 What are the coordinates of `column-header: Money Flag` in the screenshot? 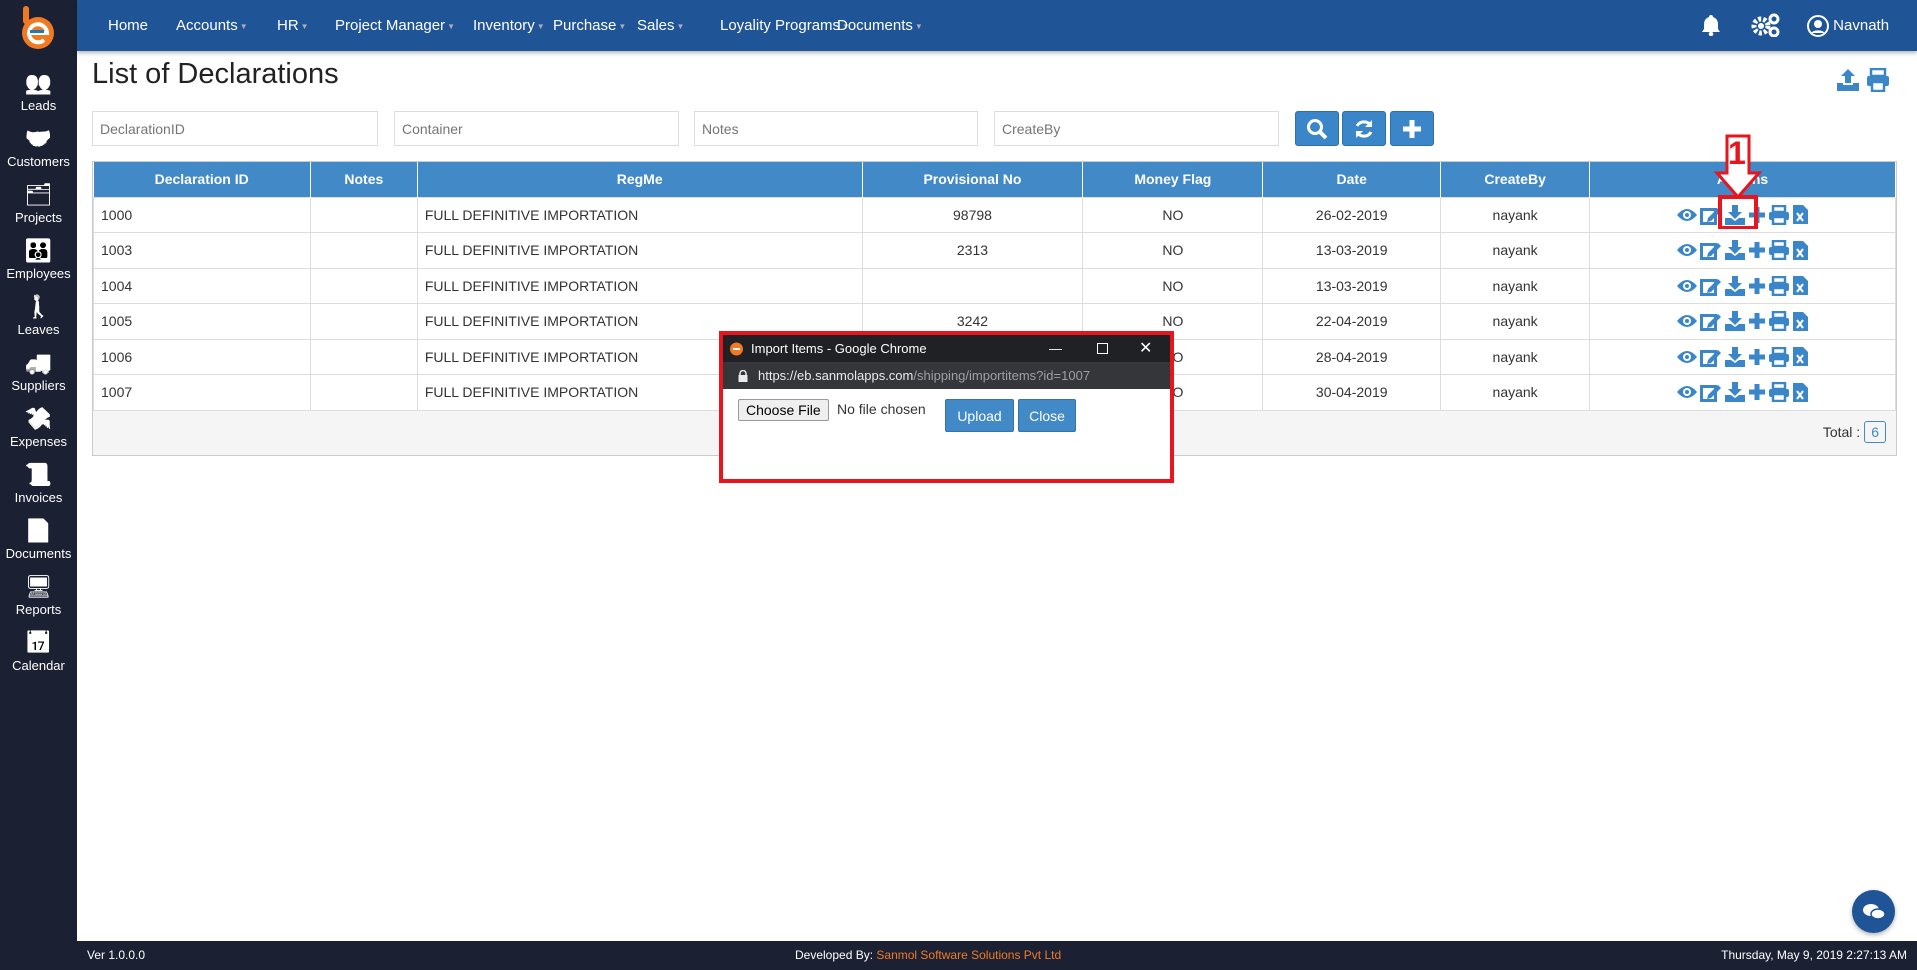 It's located at (1173, 179).